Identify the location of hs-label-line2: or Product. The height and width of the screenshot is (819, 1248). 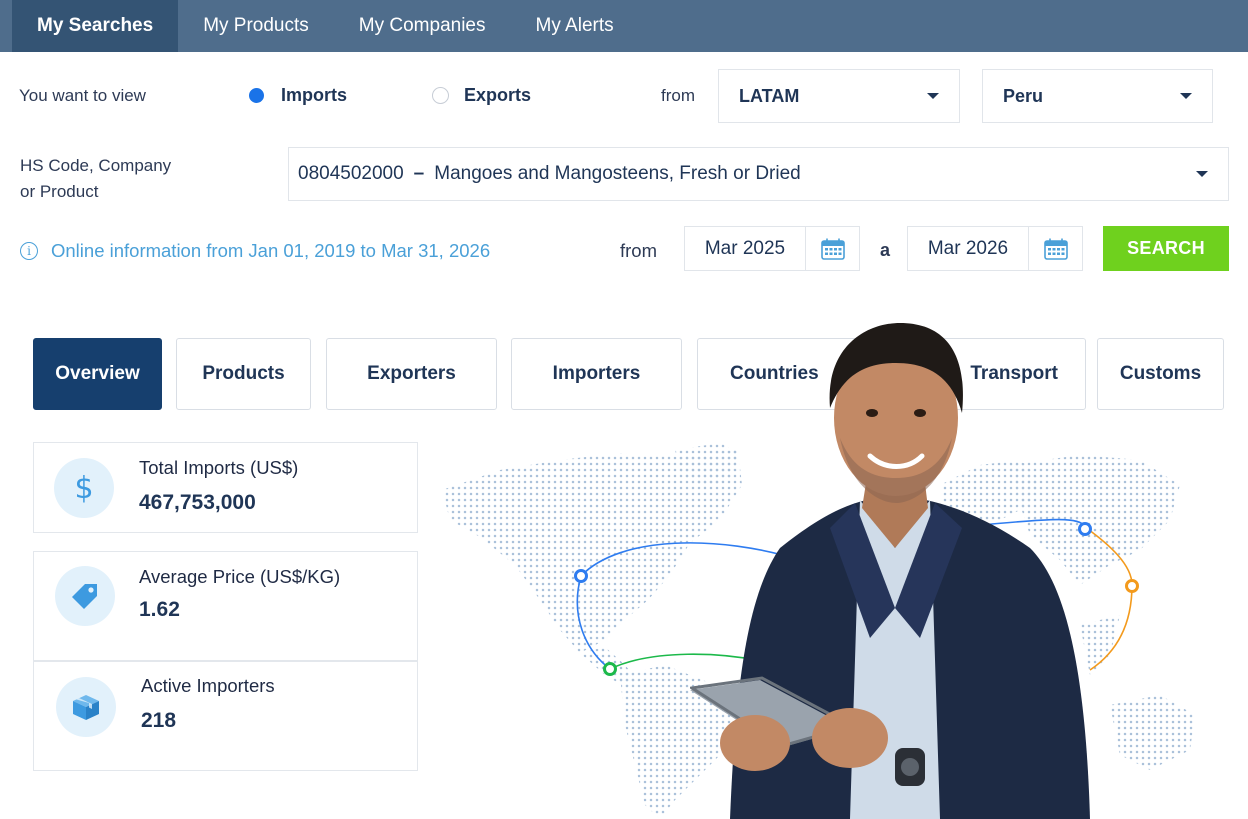
(59, 191).